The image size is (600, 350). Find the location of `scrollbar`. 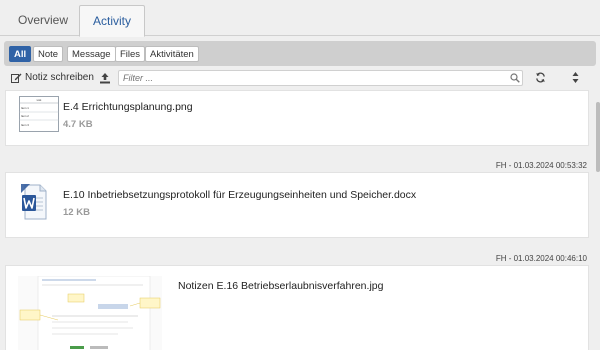

scrollbar is located at coordinates (598, 220).